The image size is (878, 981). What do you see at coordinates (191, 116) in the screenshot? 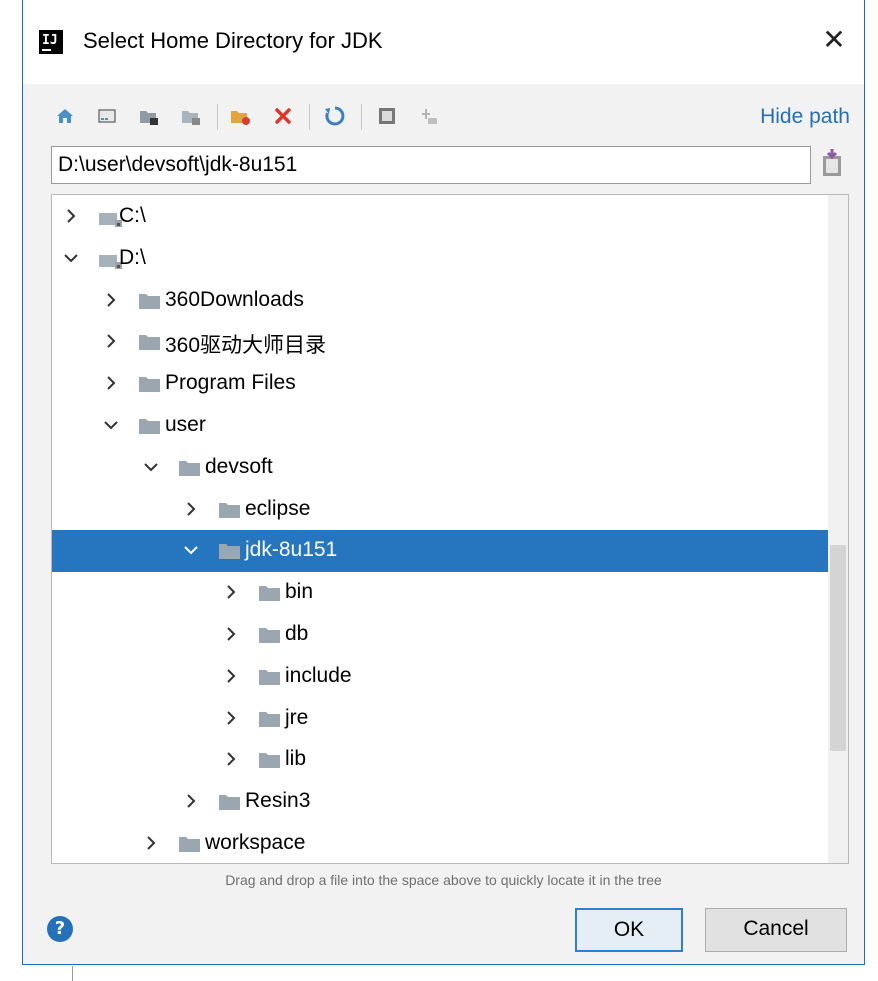
I see `module-icon` at bounding box center [191, 116].